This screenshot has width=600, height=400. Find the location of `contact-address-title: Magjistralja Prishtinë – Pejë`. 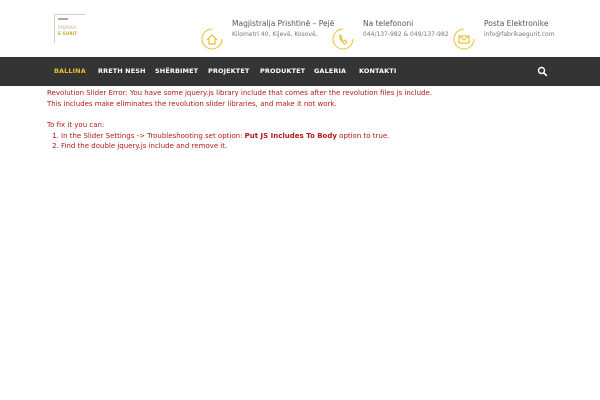

contact-address-title: Magjistralja Prishtinë – Pejë is located at coordinates (283, 23).